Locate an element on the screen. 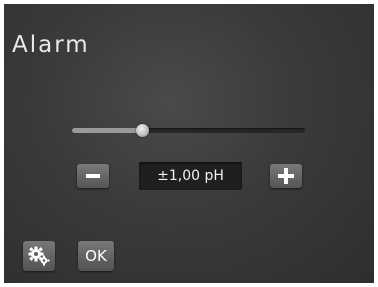 This screenshot has width=378, height=287. gears-icon is located at coordinates (39, 256).